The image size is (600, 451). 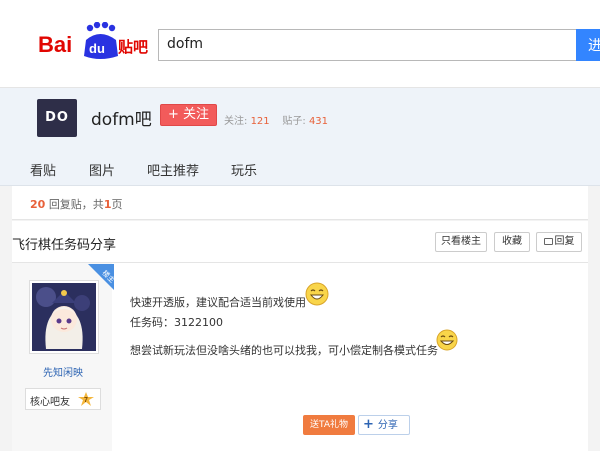 I want to click on reply-count-text: 回复贴，共, so click(x=76, y=204).